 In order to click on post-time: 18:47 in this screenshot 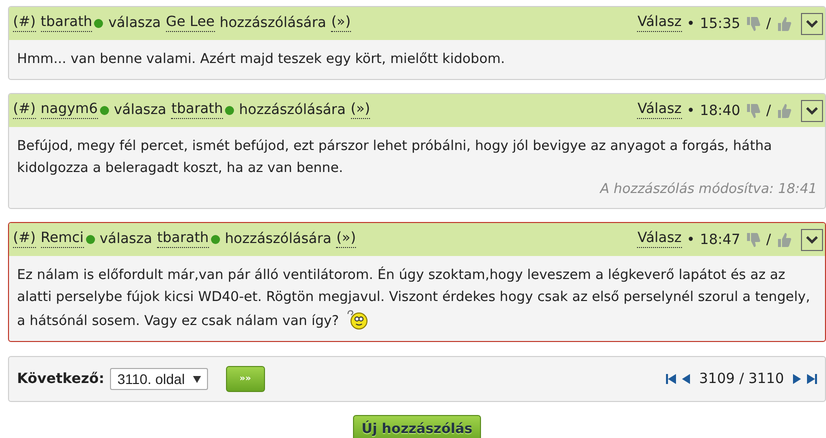, I will do `click(720, 240)`.